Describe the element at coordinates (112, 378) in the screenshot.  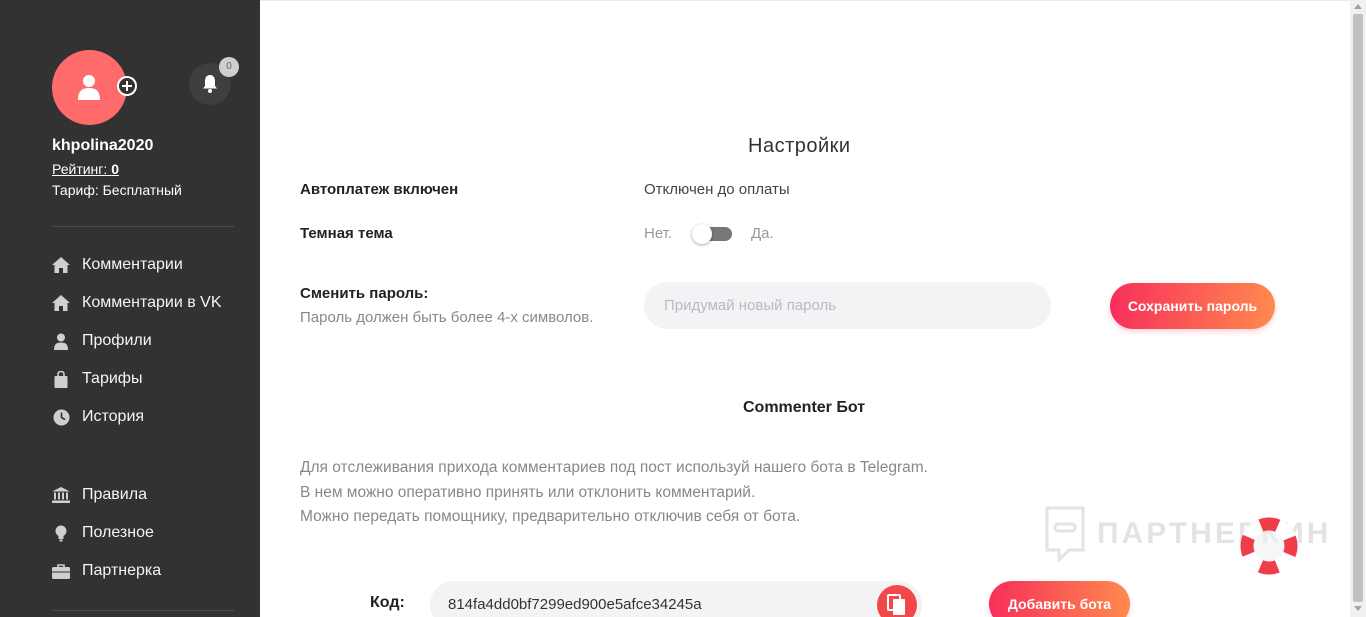
I see `sidebar-item-label: Тарифы` at that location.